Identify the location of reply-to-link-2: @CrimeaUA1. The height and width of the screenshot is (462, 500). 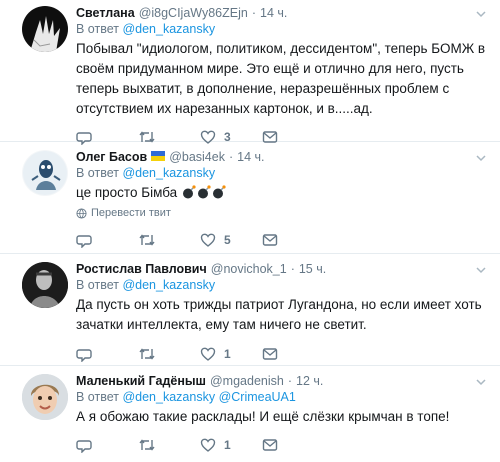
(257, 397).